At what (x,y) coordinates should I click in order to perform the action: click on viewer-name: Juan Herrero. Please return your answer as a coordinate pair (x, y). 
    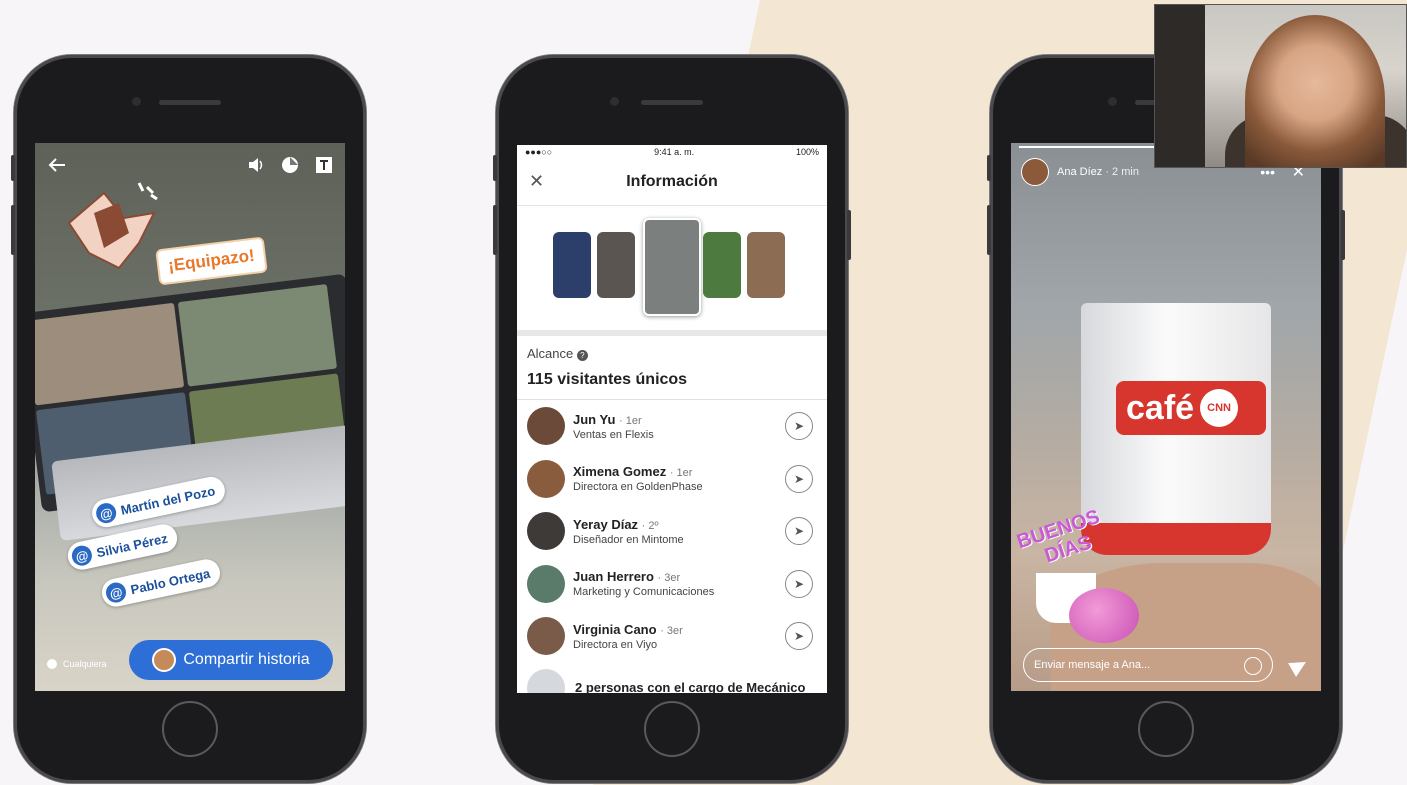
    Looking at the image, I should click on (613, 577).